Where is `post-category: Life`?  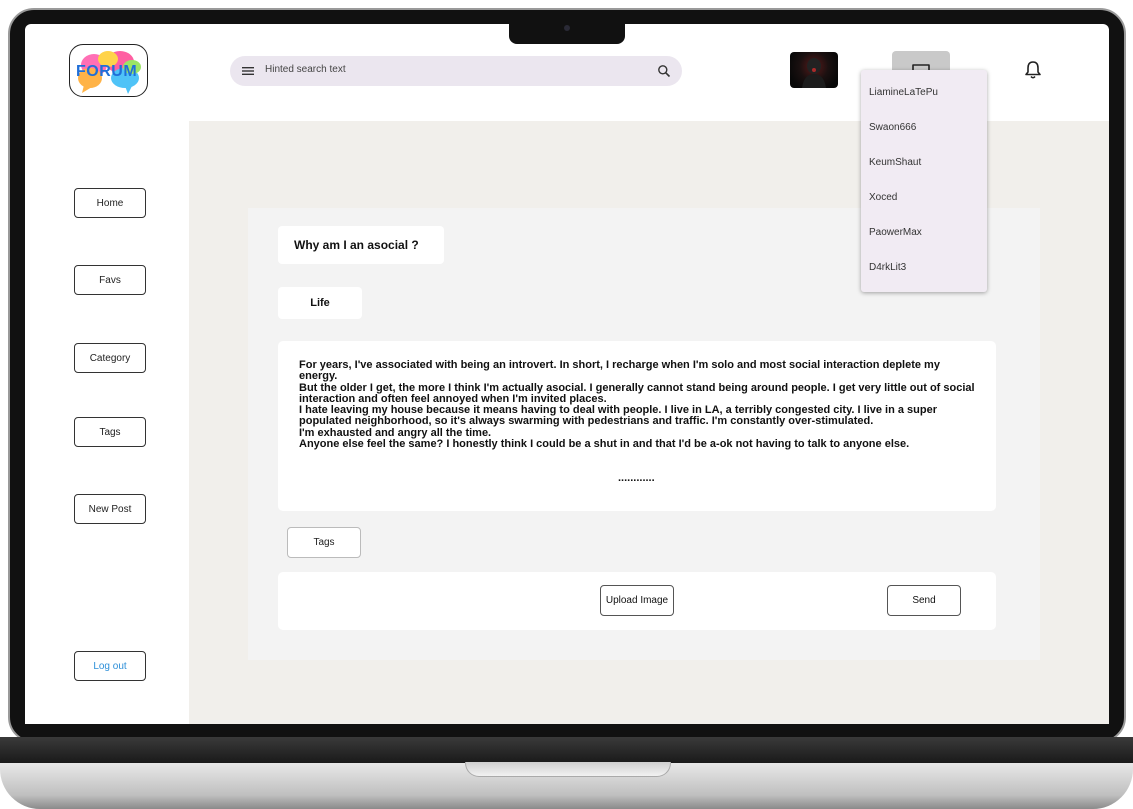
post-category: Life is located at coordinates (320, 303).